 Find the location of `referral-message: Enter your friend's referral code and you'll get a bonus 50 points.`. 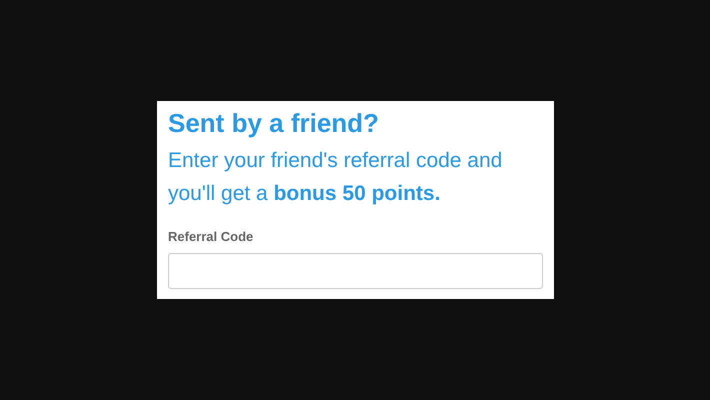

referral-message: Enter your friend's referral code and you'll get a bonus 50 points. is located at coordinates (336, 177).